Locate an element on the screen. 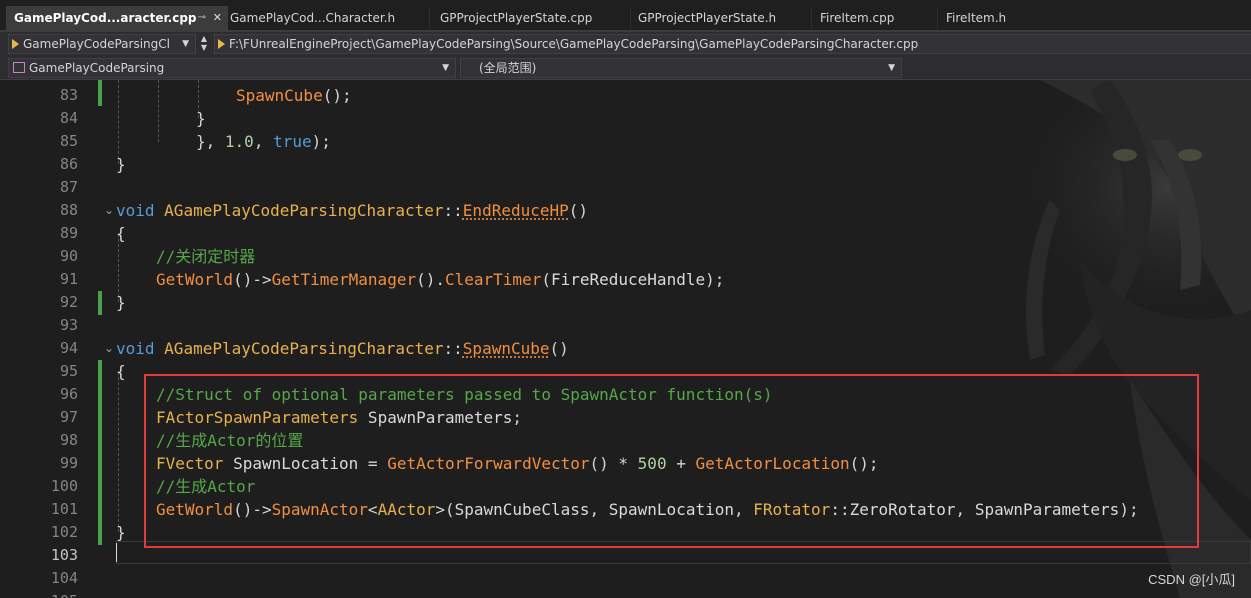 Image resolution: width=1251 pixels, height=598 pixels. function-name: GetWorld is located at coordinates (195, 279).